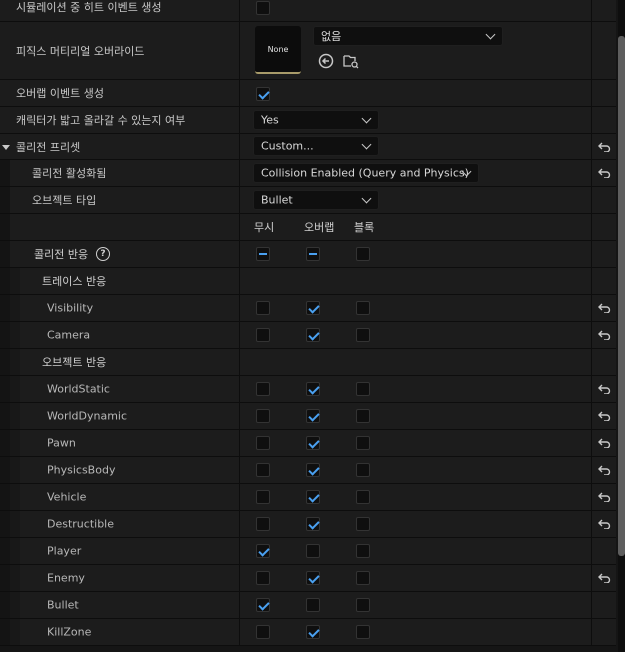  What do you see at coordinates (366, 173) in the screenshot?
I see `collision-enabled-dropdown: Collision Enabled (Query and Physics)` at bounding box center [366, 173].